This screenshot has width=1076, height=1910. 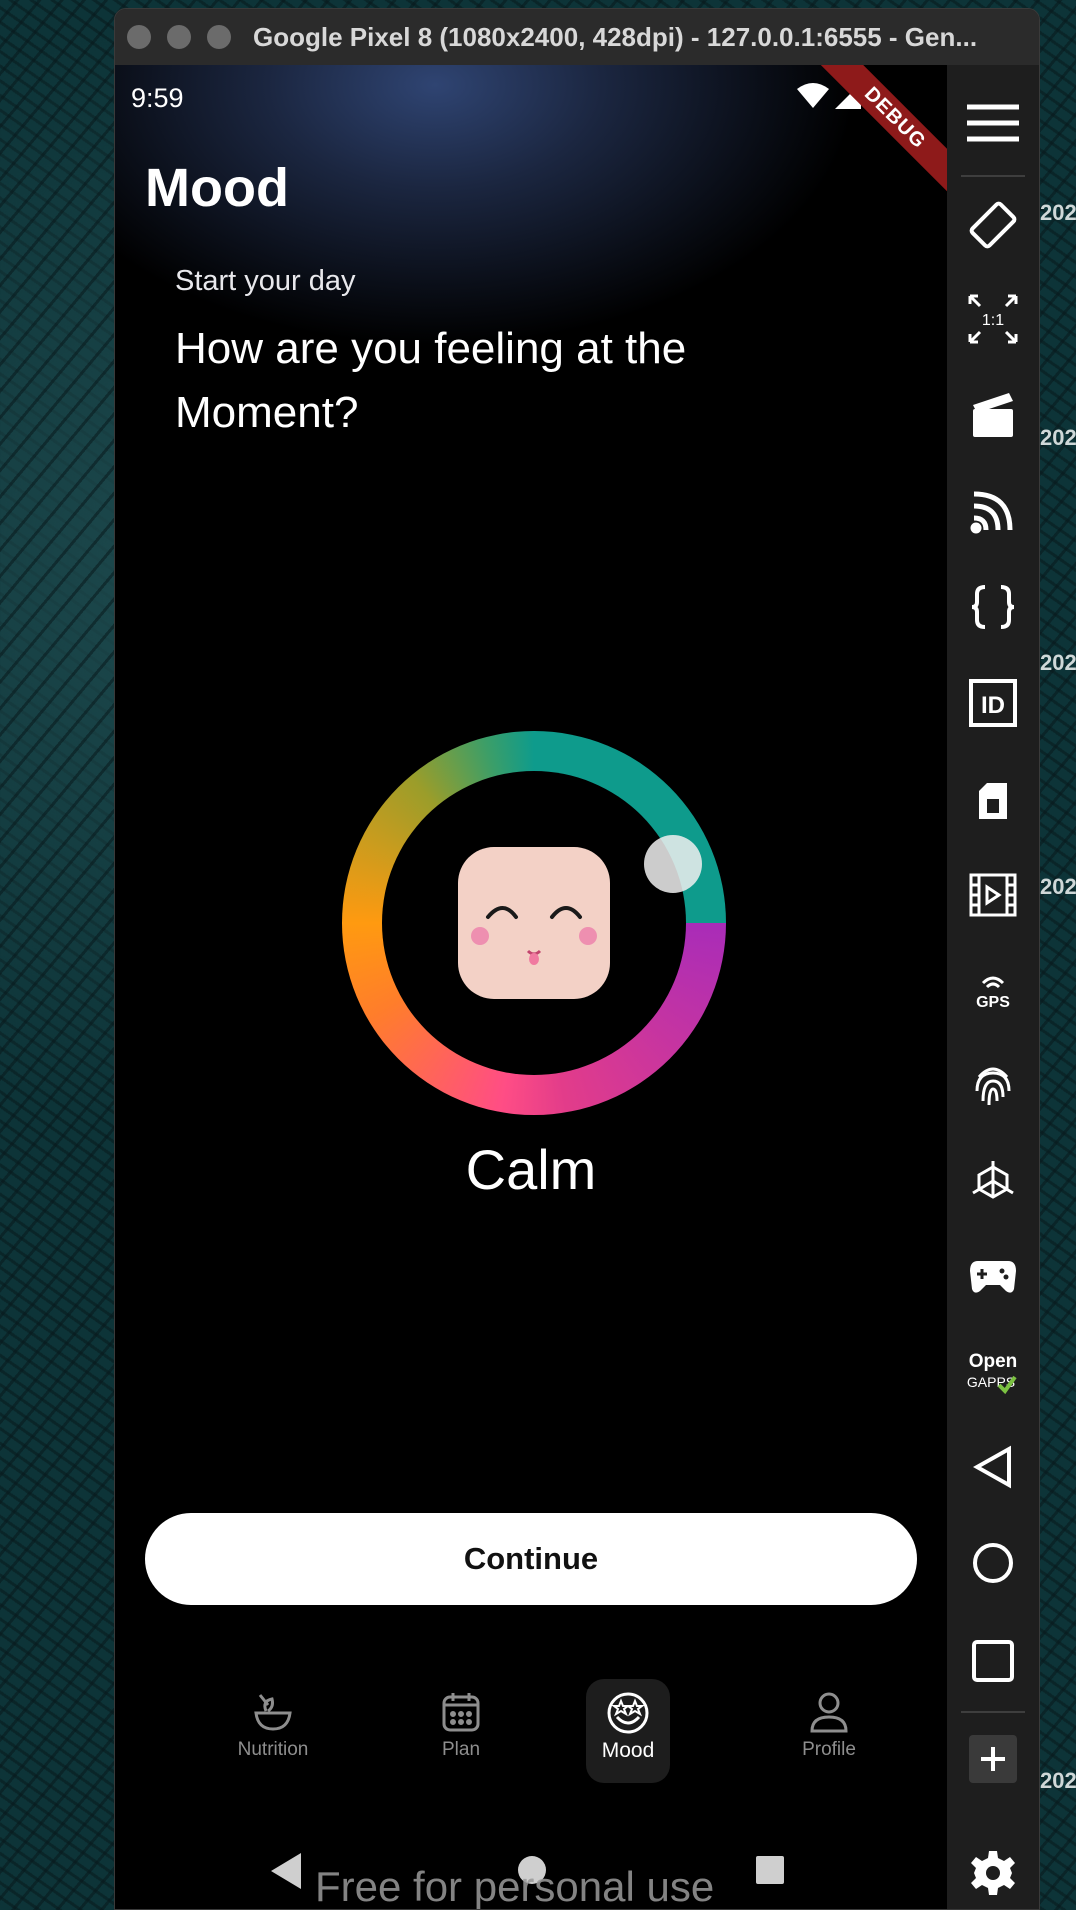 I want to click on settings-icon, so click(x=993, y=1873).